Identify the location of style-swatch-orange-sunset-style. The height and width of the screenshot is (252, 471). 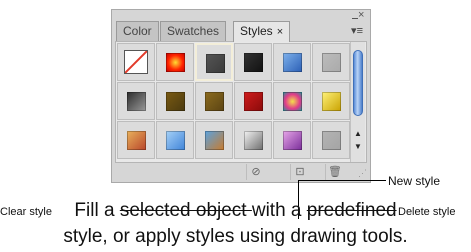
(136, 140).